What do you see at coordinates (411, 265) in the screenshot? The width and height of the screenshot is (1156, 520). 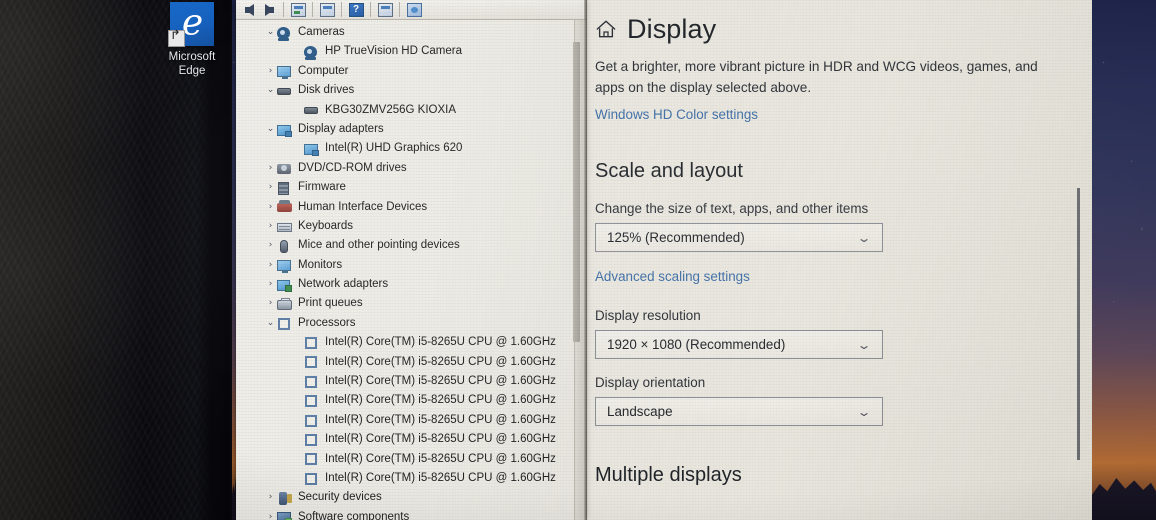 I see `tree-item: › Monitors` at bounding box center [411, 265].